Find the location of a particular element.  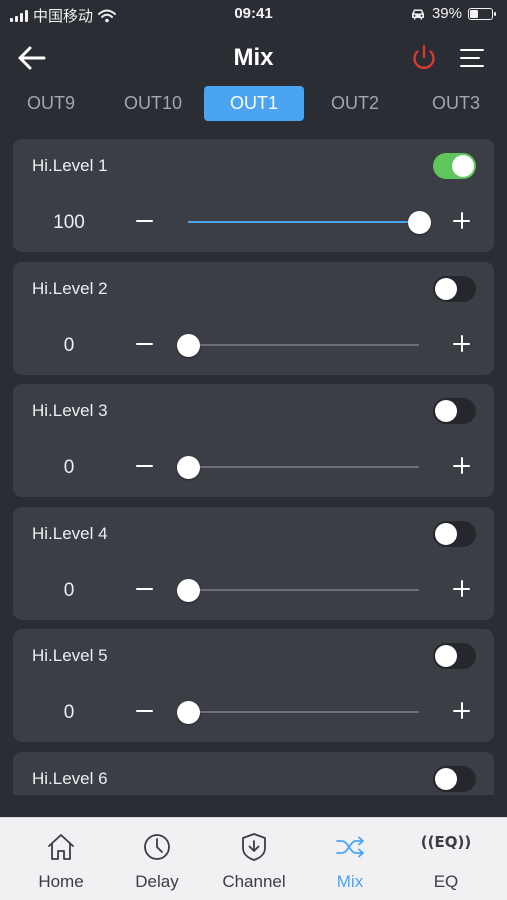

status-right: 39% is located at coordinates (453, 13).